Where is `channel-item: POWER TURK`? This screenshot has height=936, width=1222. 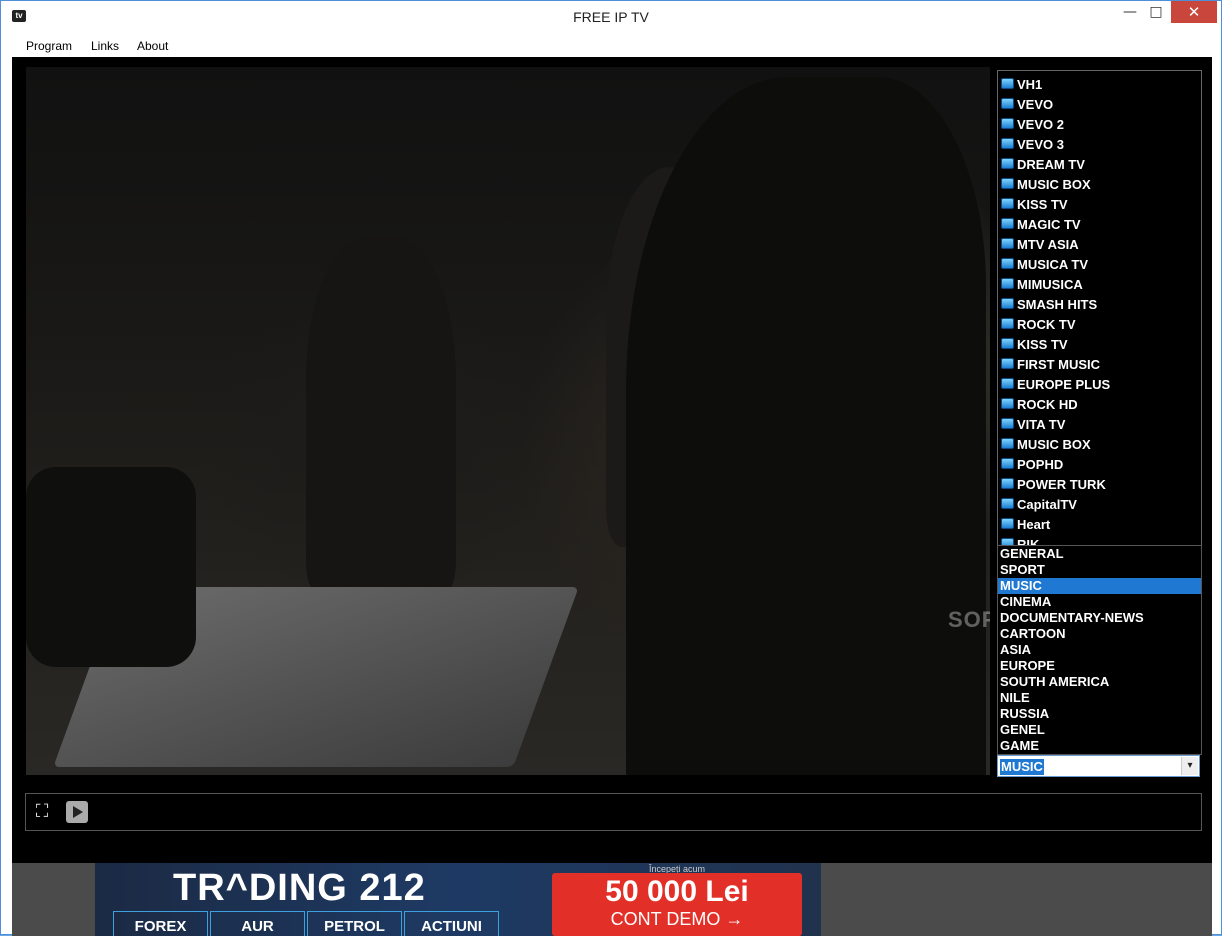
channel-item: POWER TURK is located at coordinates (1099, 483).